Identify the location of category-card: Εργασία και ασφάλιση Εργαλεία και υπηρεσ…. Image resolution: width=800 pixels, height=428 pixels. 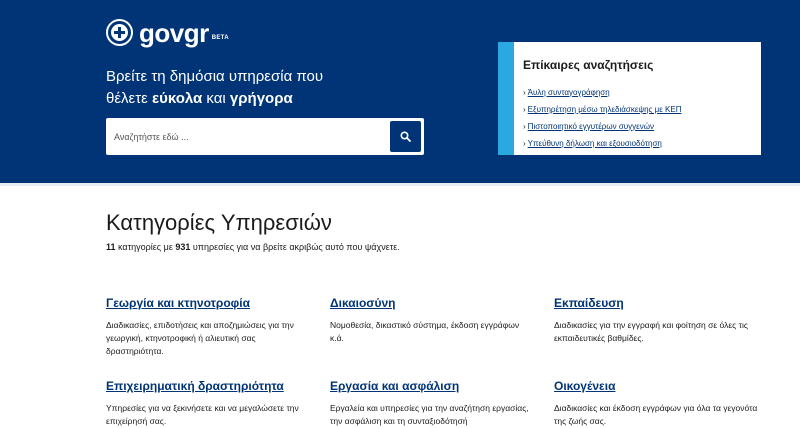
(432, 402).